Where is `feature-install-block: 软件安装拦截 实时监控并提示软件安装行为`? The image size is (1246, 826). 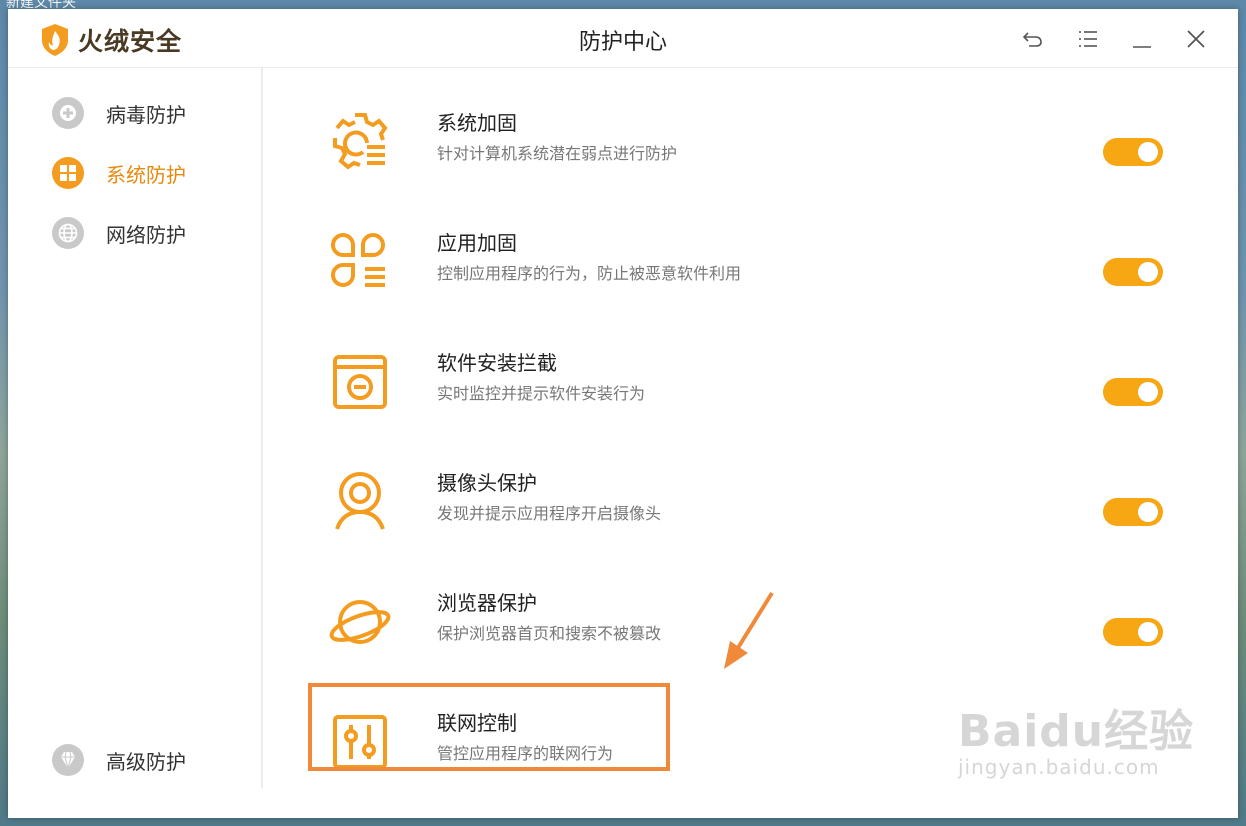
feature-install-block: 软件安装拦截 实时监控并提示软件安装行为 is located at coordinates (750, 395).